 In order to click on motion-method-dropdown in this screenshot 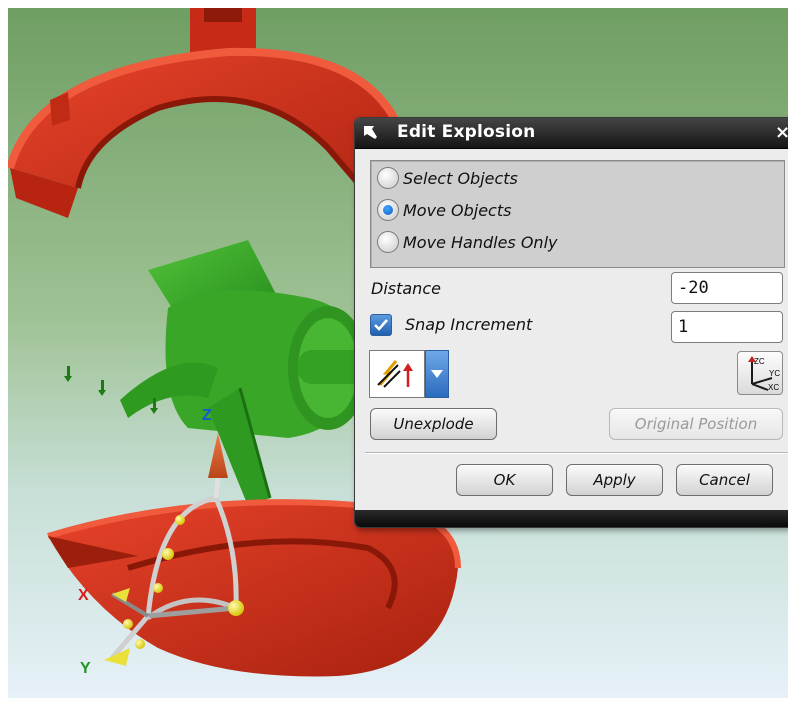, I will do `click(437, 374)`.